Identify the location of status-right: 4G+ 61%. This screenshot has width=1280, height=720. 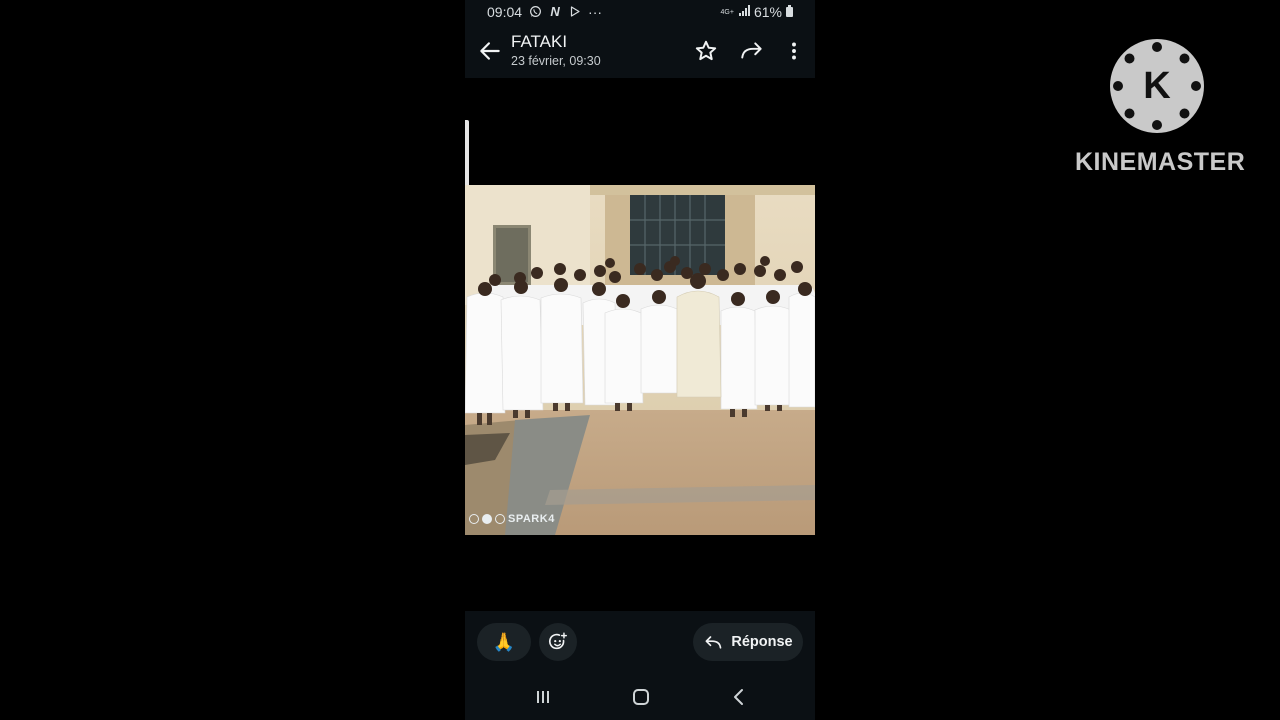
(757, 12).